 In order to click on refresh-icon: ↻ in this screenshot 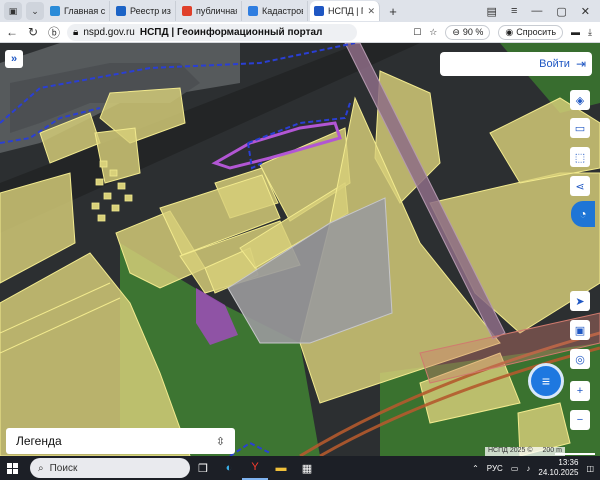, I will do `click(33, 32)`.